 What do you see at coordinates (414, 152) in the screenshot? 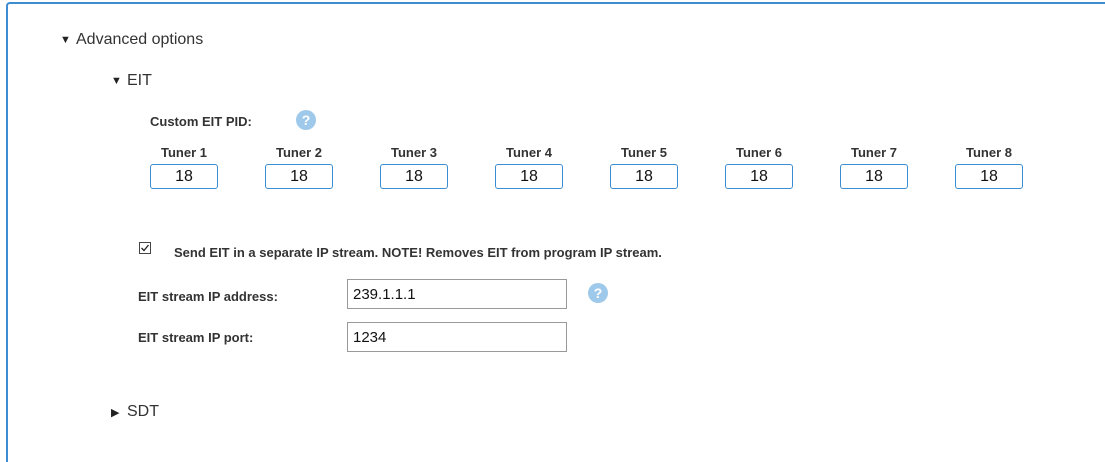
I see `tuner-label: Tuner 3` at bounding box center [414, 152].